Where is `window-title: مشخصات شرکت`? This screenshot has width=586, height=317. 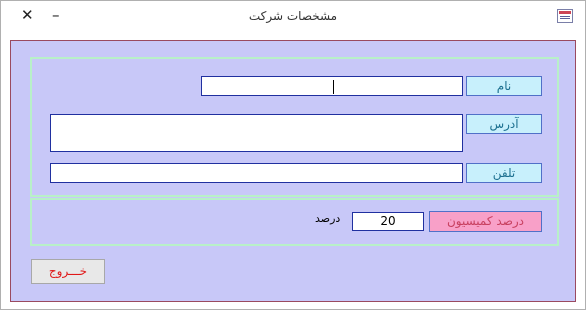 window-title: مشخصات شرکت is located at coordinates (293, 16).